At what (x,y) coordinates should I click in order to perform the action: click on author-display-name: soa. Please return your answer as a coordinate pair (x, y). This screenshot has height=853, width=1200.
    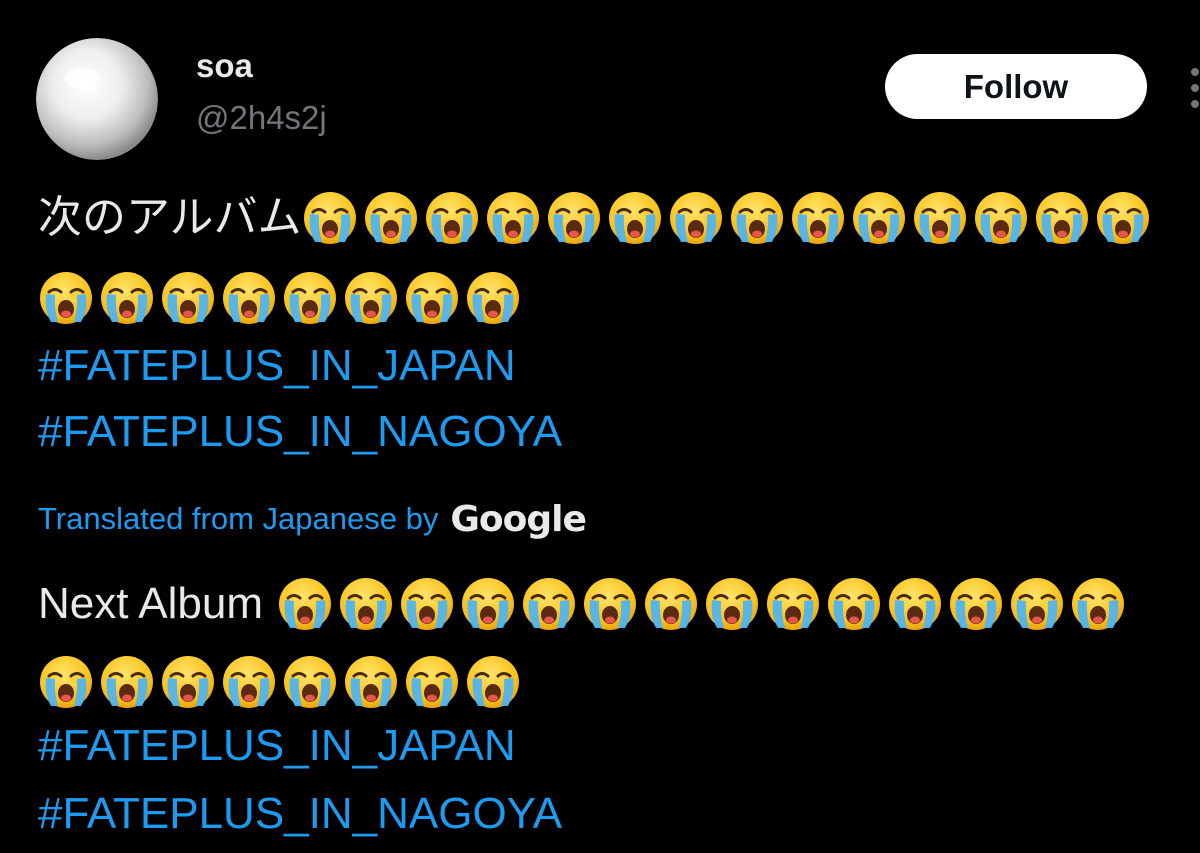
    Looking at the image, I should click on (224, 66).